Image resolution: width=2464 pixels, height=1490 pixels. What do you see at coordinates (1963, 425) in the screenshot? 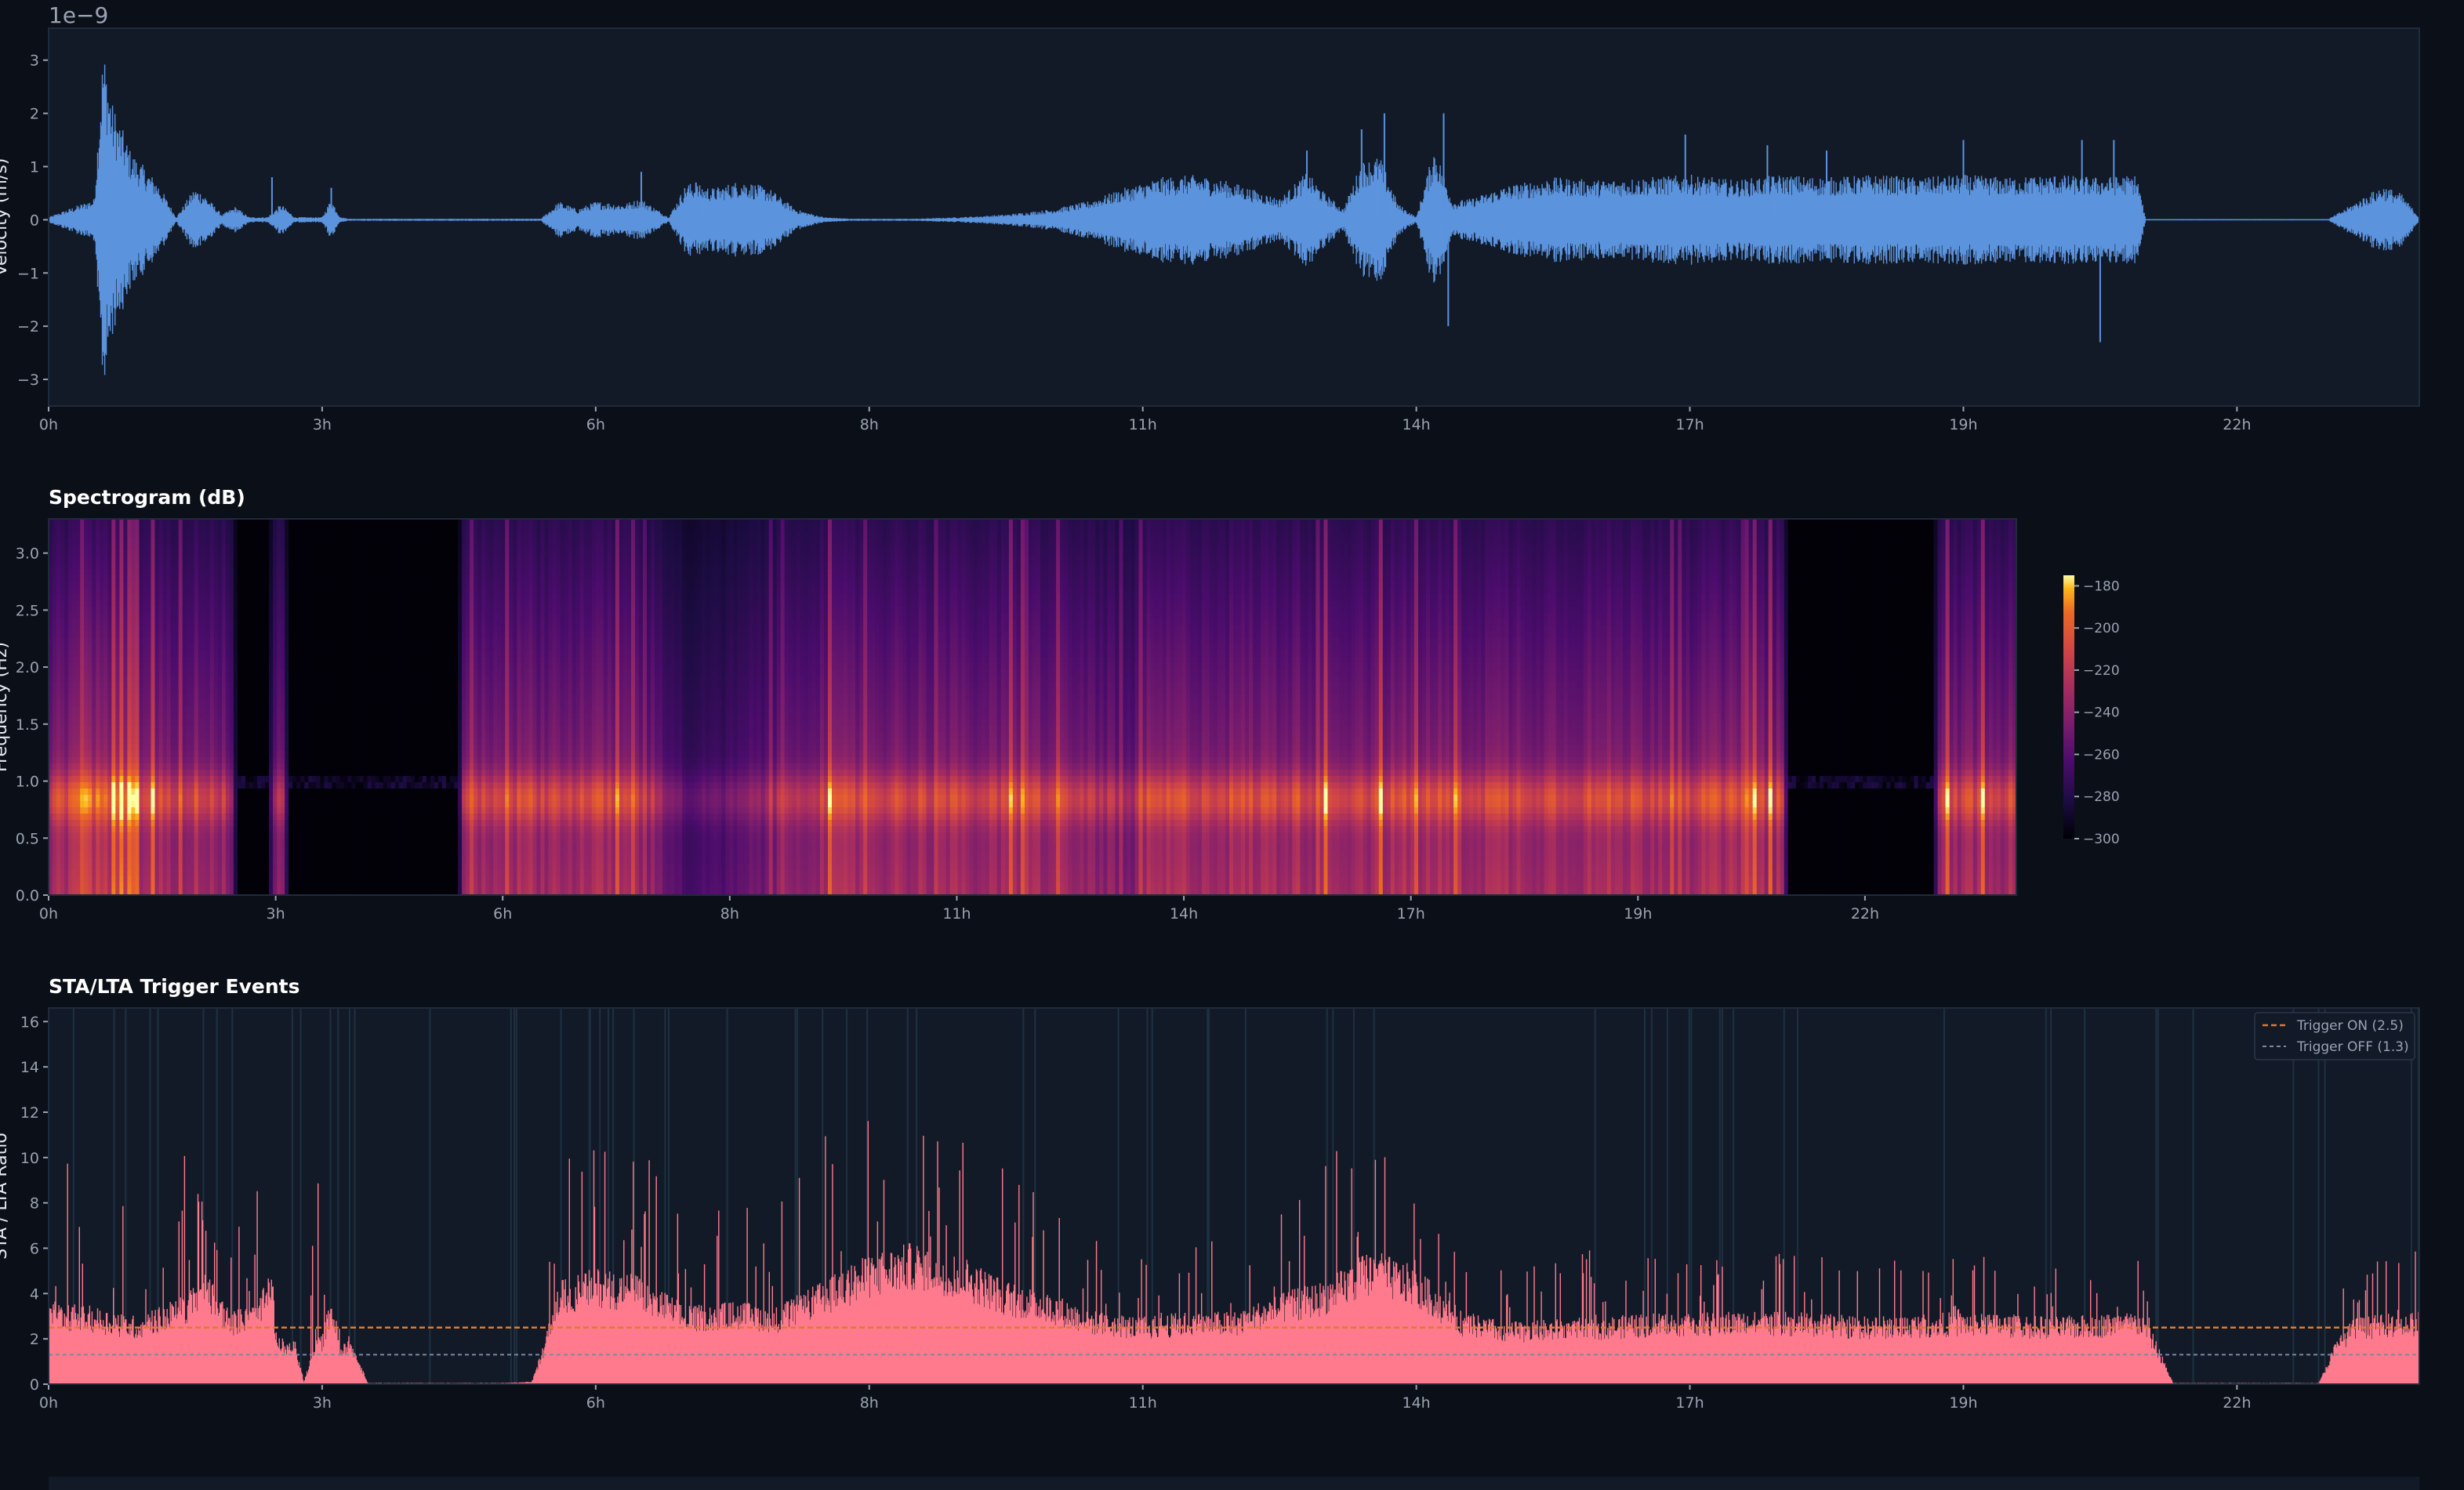
I see `x-tick-label: 19h` at bounding box center [1963, 425].